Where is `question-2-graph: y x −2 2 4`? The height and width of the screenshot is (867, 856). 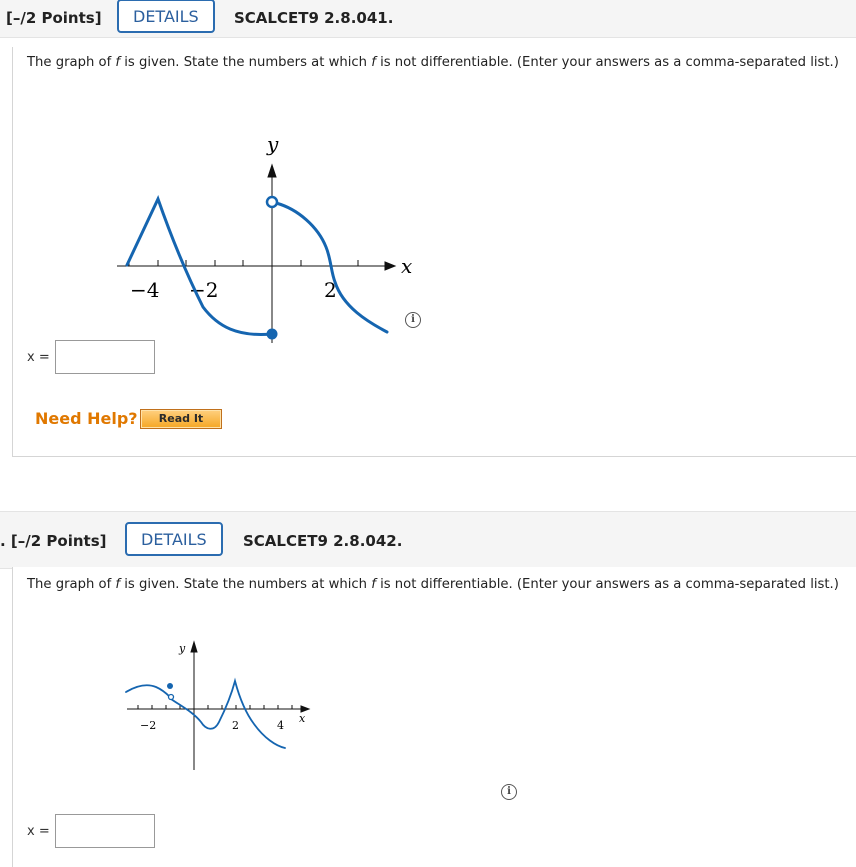 question-2-graph: y x −2 2 4 is located at coordinates (218, 705).